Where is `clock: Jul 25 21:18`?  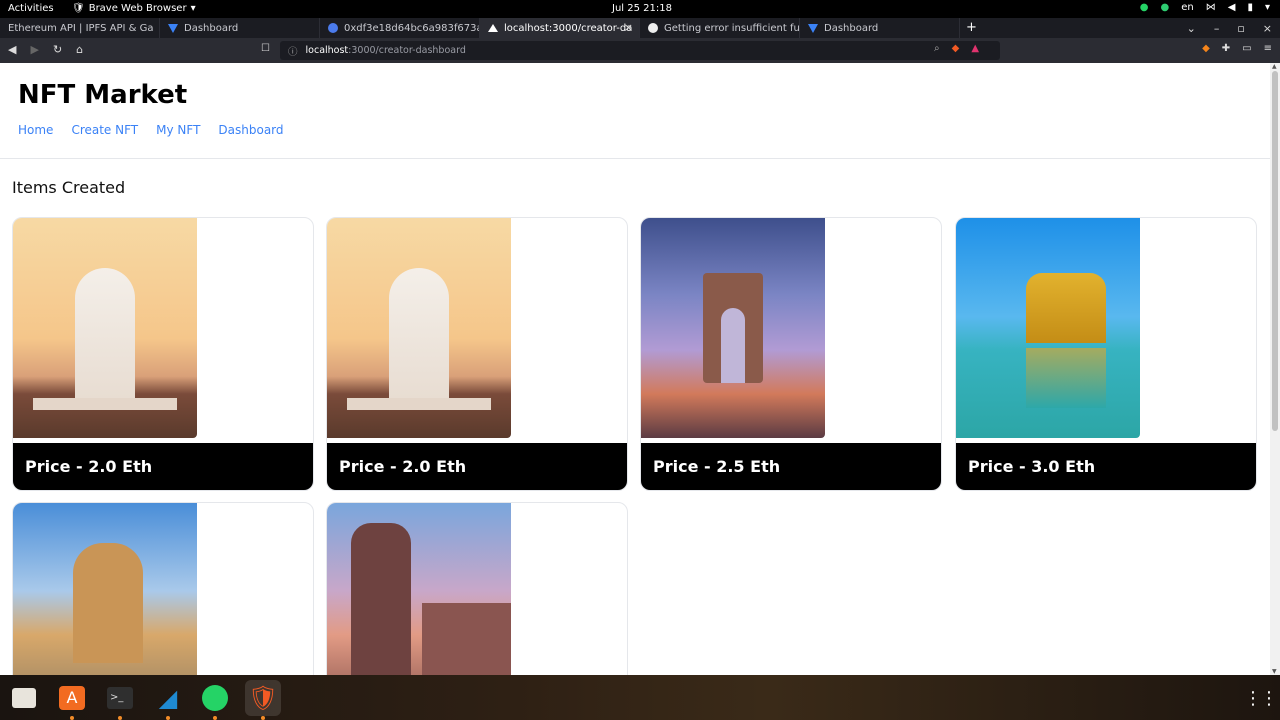
clock: Jul 25 21:18 is located at coordinates (642, 8).